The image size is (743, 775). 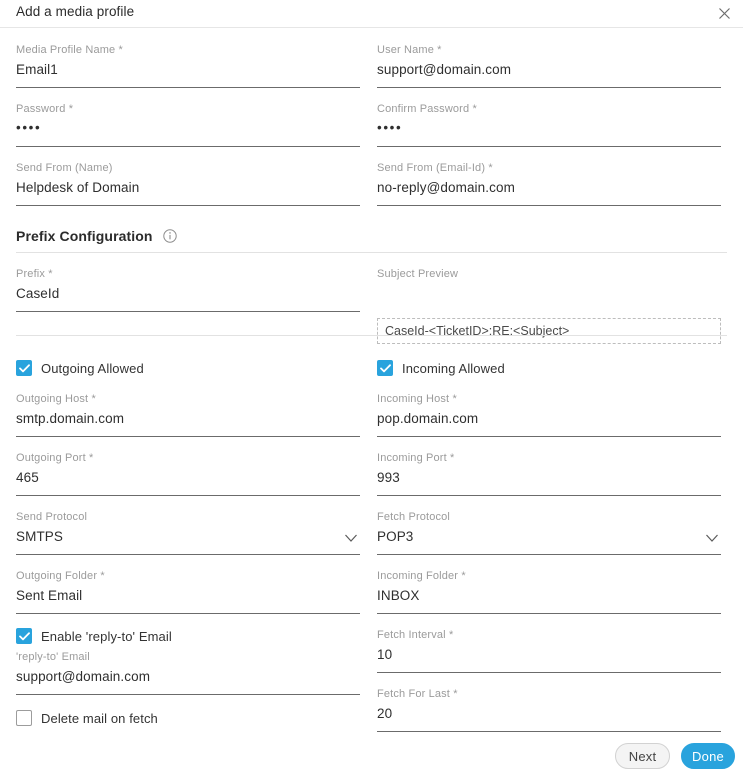 I want to click on subject-preview-box: CaseId-<TicketID>:RE:<Subject>, so click(x=549, y=331).